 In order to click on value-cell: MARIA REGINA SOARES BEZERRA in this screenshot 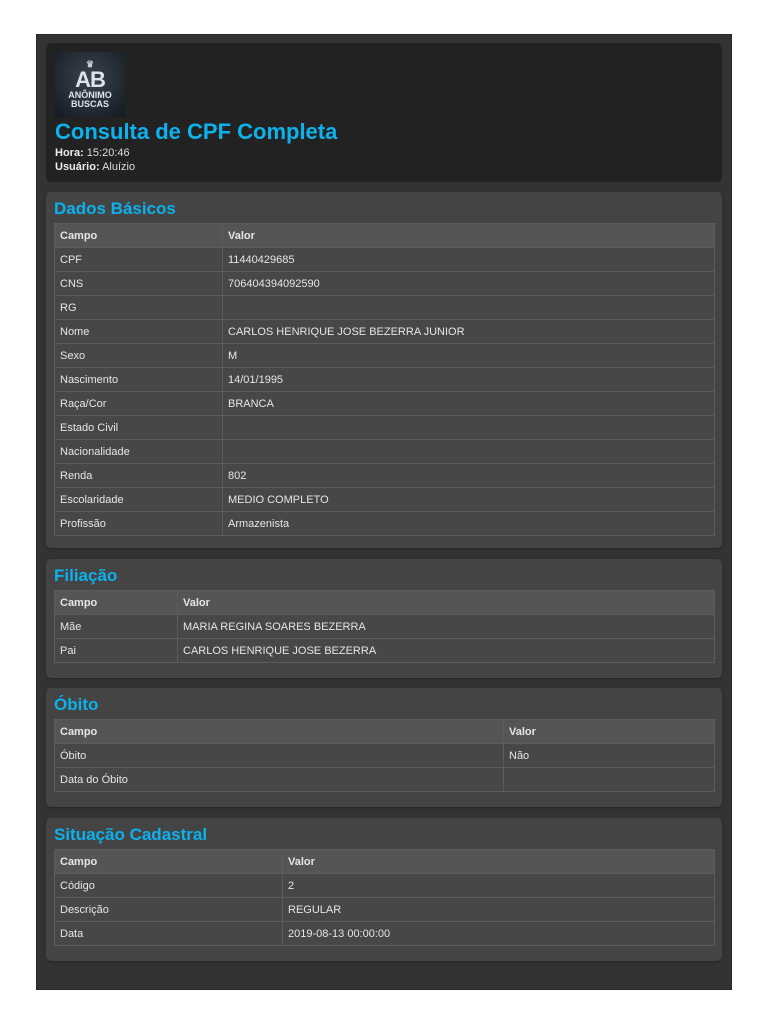, I will do `click(446, 626)`.